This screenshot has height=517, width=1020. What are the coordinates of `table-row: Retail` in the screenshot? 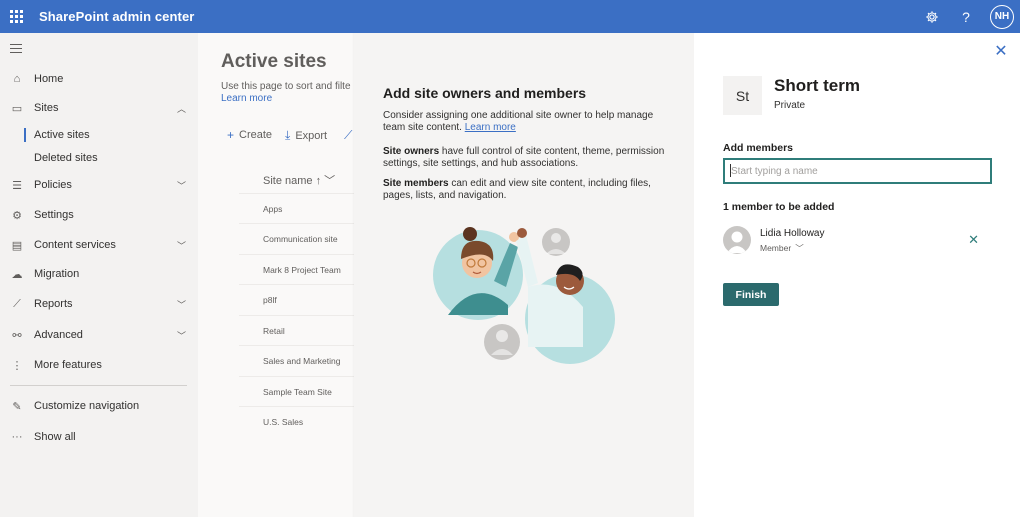 It's located at (298, 330).